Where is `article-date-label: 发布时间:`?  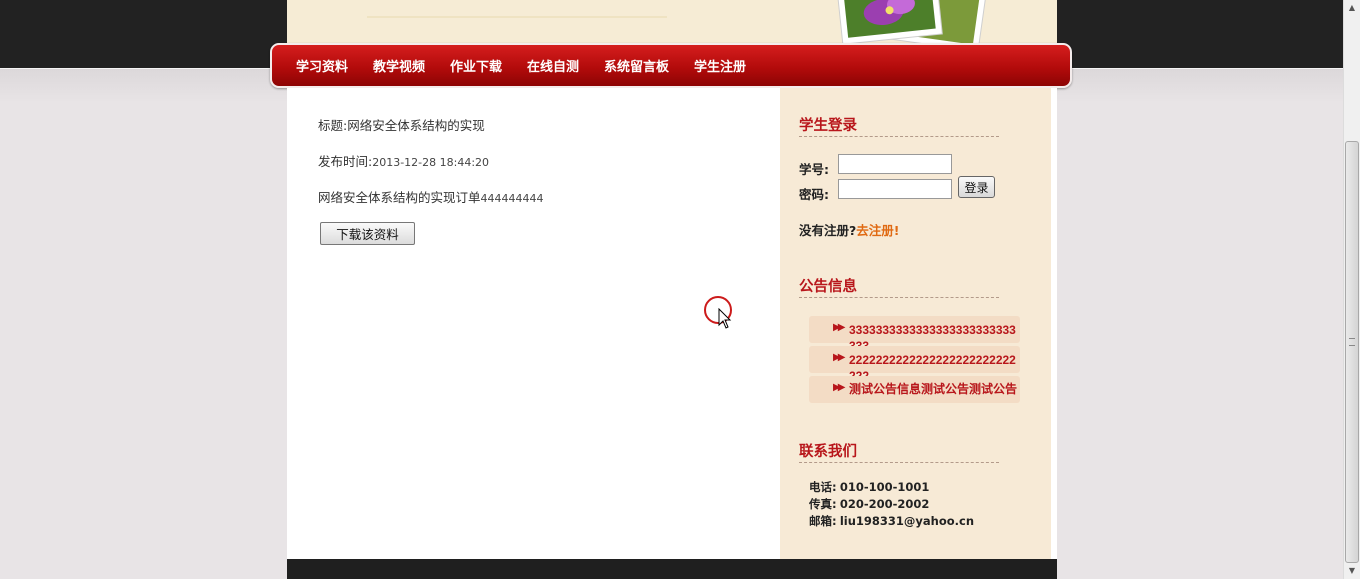
article-date-label: 发布时间: is located at coordinates (345, 161).